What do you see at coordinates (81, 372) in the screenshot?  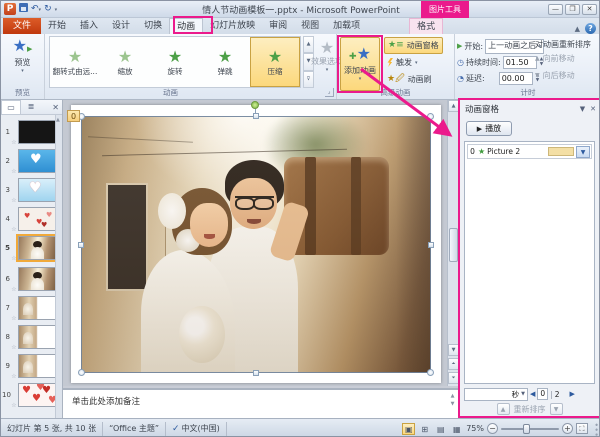 I see `resize-handle-sw` at bounding box center [81, 372].